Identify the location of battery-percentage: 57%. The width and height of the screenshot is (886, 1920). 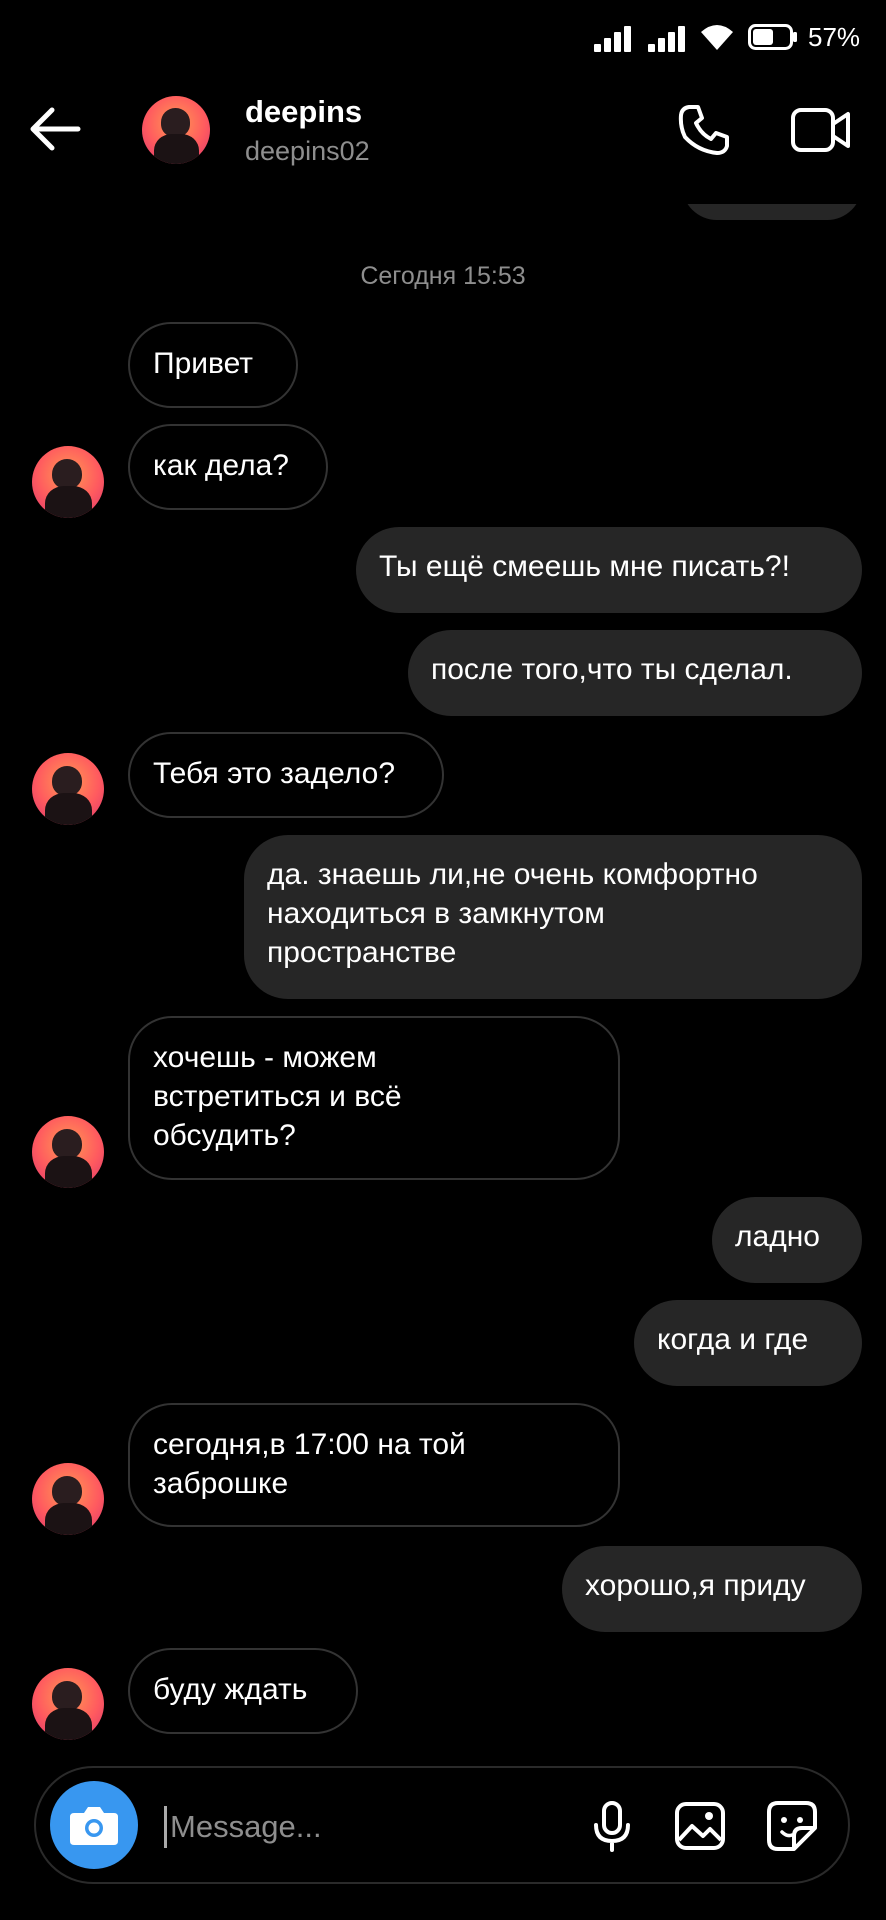
(834, 37).